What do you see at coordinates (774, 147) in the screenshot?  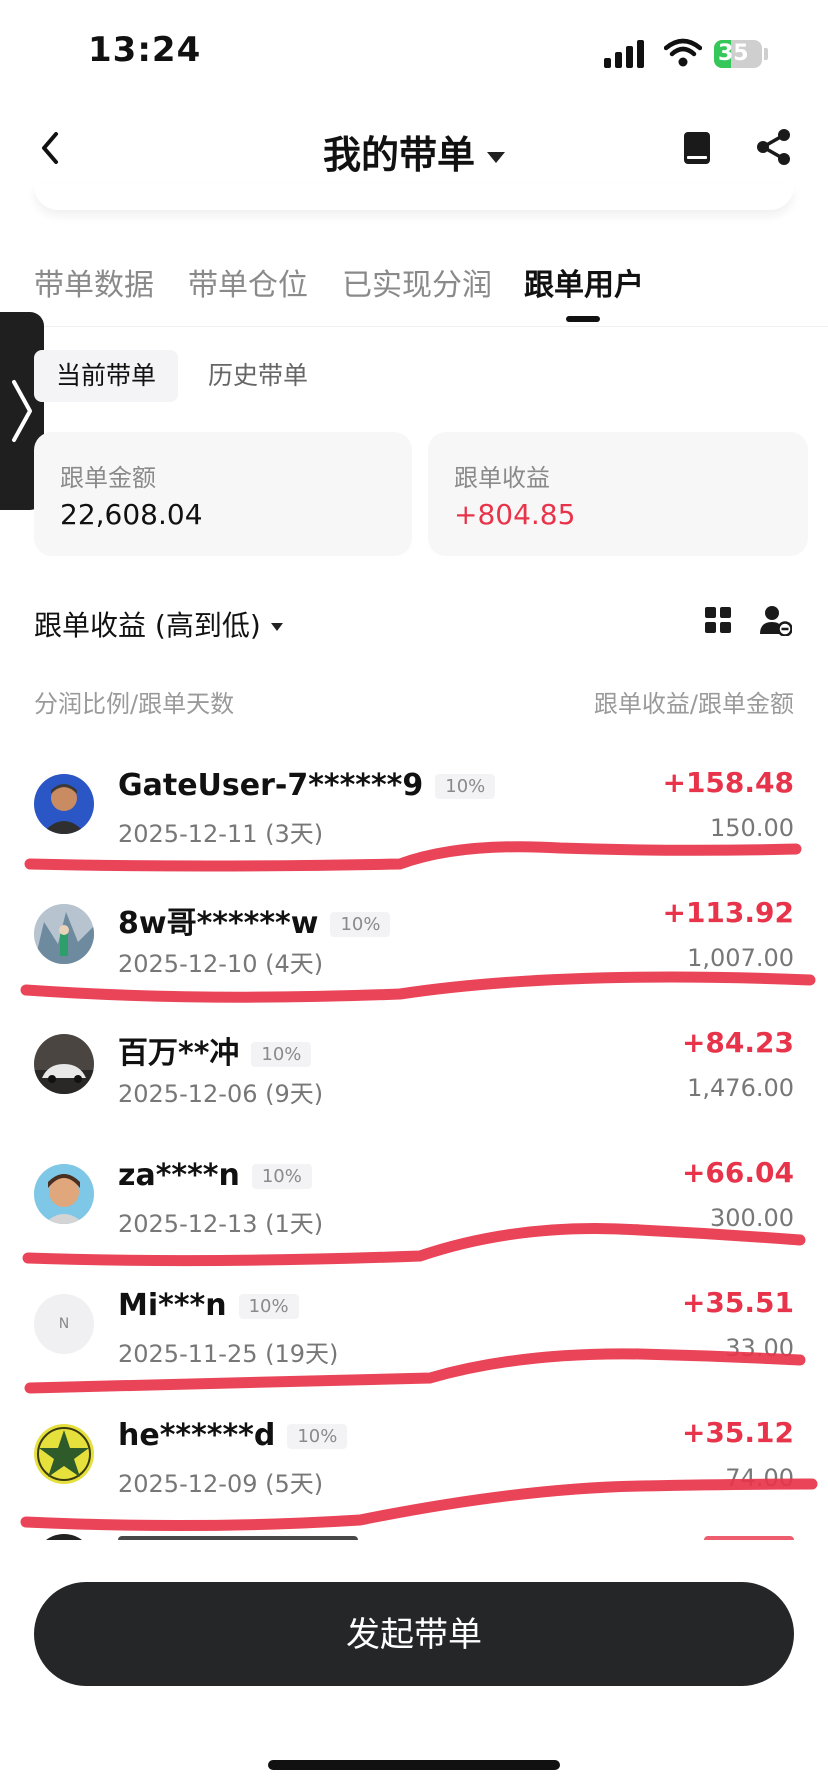 I see `share-icon` at bounding box center [774, 147].